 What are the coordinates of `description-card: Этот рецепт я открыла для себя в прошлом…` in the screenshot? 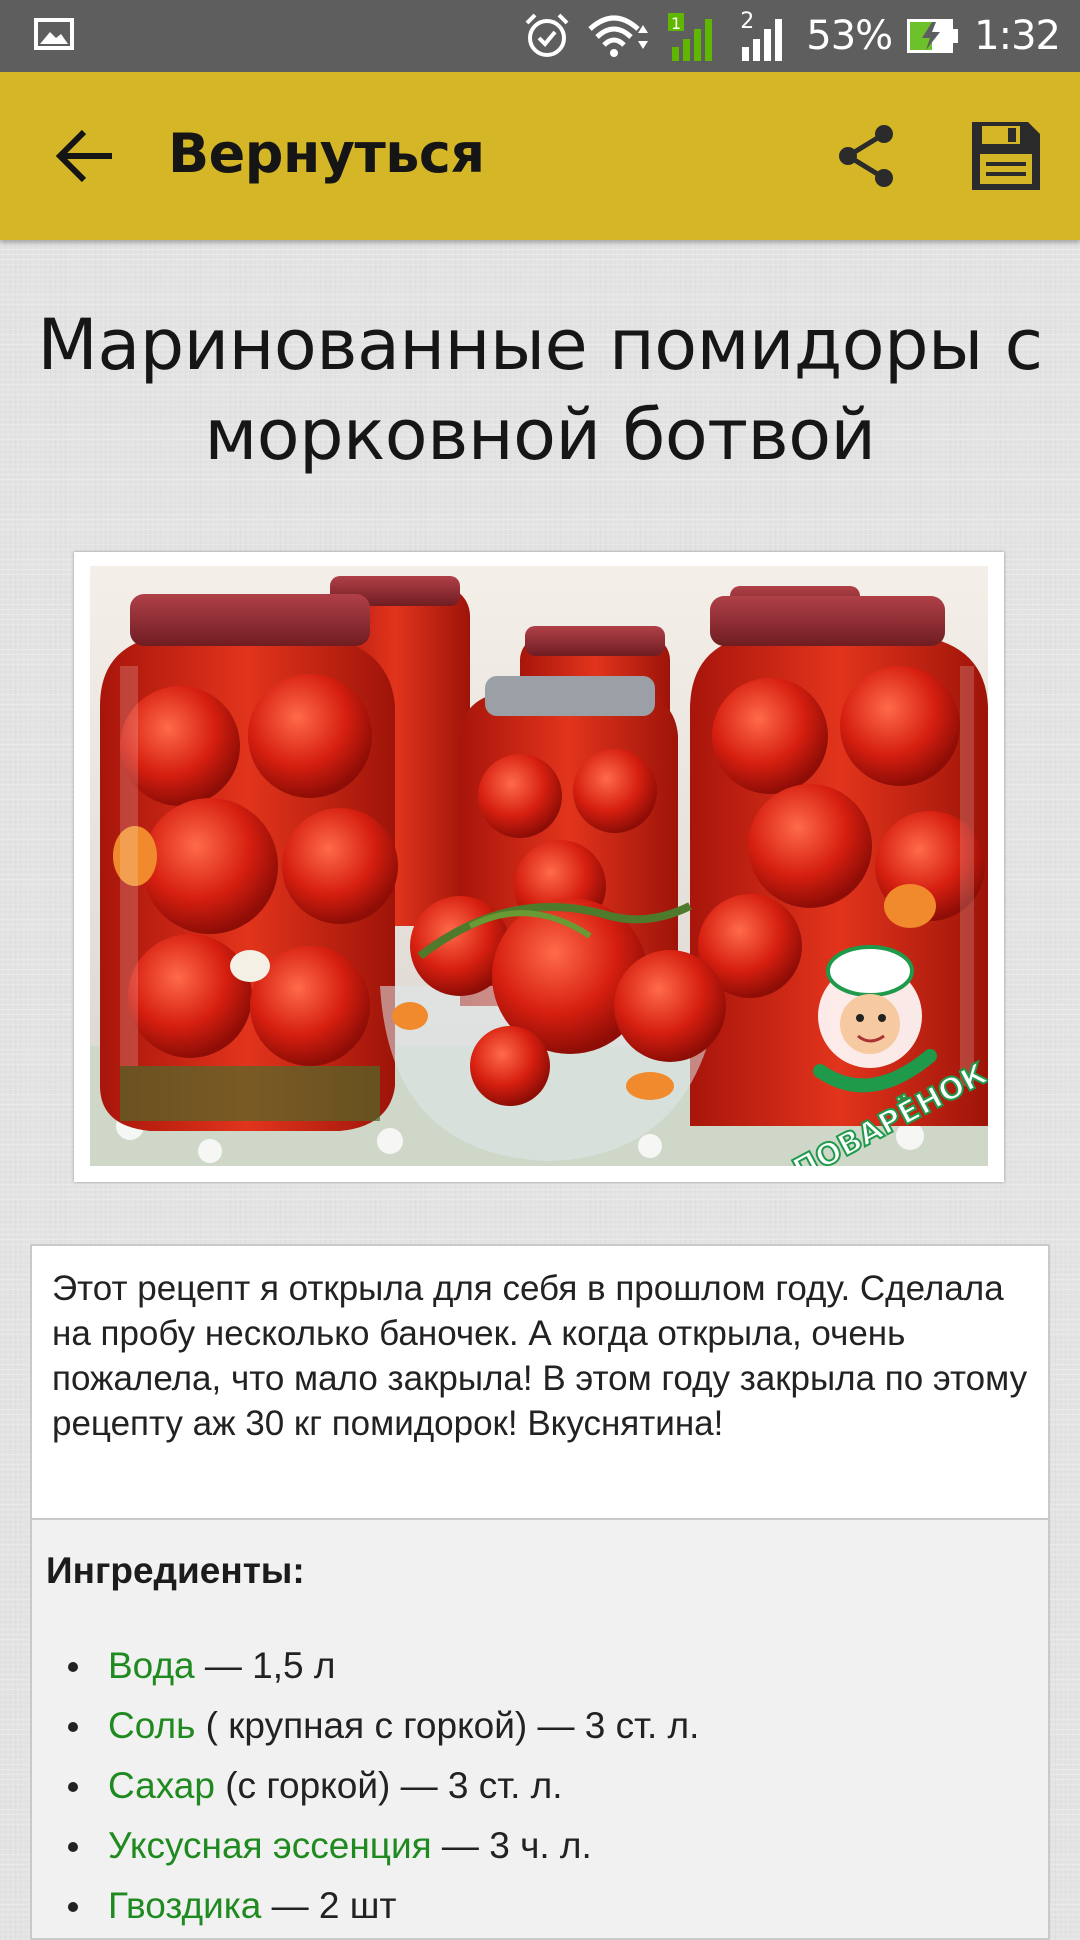 It's located at (540, 1382).